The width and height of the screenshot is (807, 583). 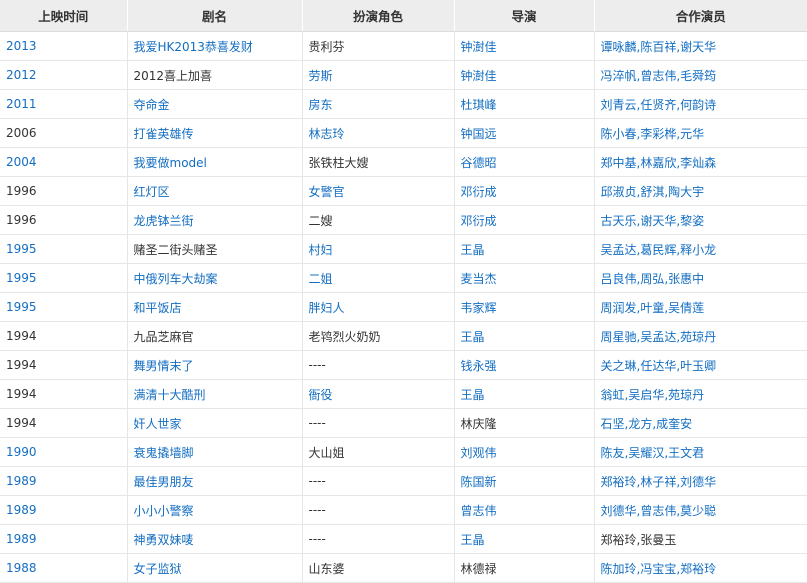 What do you see at coordinates (479, 105) in the screenshot?
I see `cell-director-link: 杜琪峰` at bounding box center [479, 105].